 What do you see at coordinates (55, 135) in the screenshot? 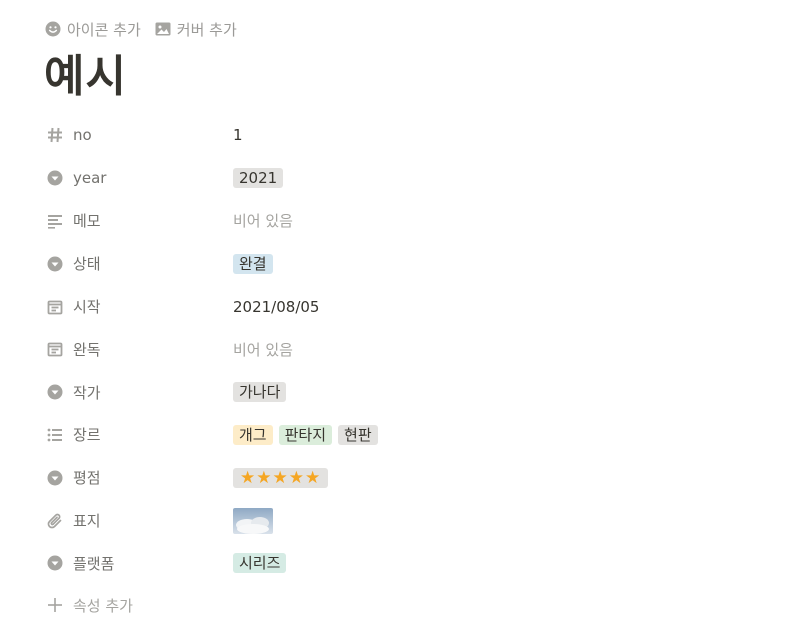
I see `hash-icon` at bounding box center [55, 135].